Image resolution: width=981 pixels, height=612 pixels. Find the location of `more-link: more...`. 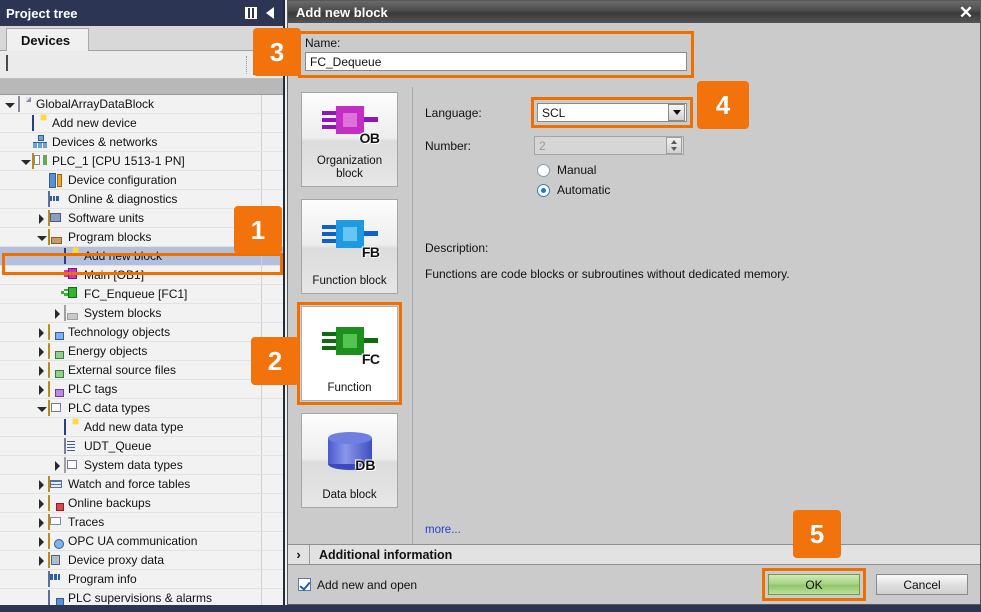

more-link: more... is located at coordinates (443, 530).